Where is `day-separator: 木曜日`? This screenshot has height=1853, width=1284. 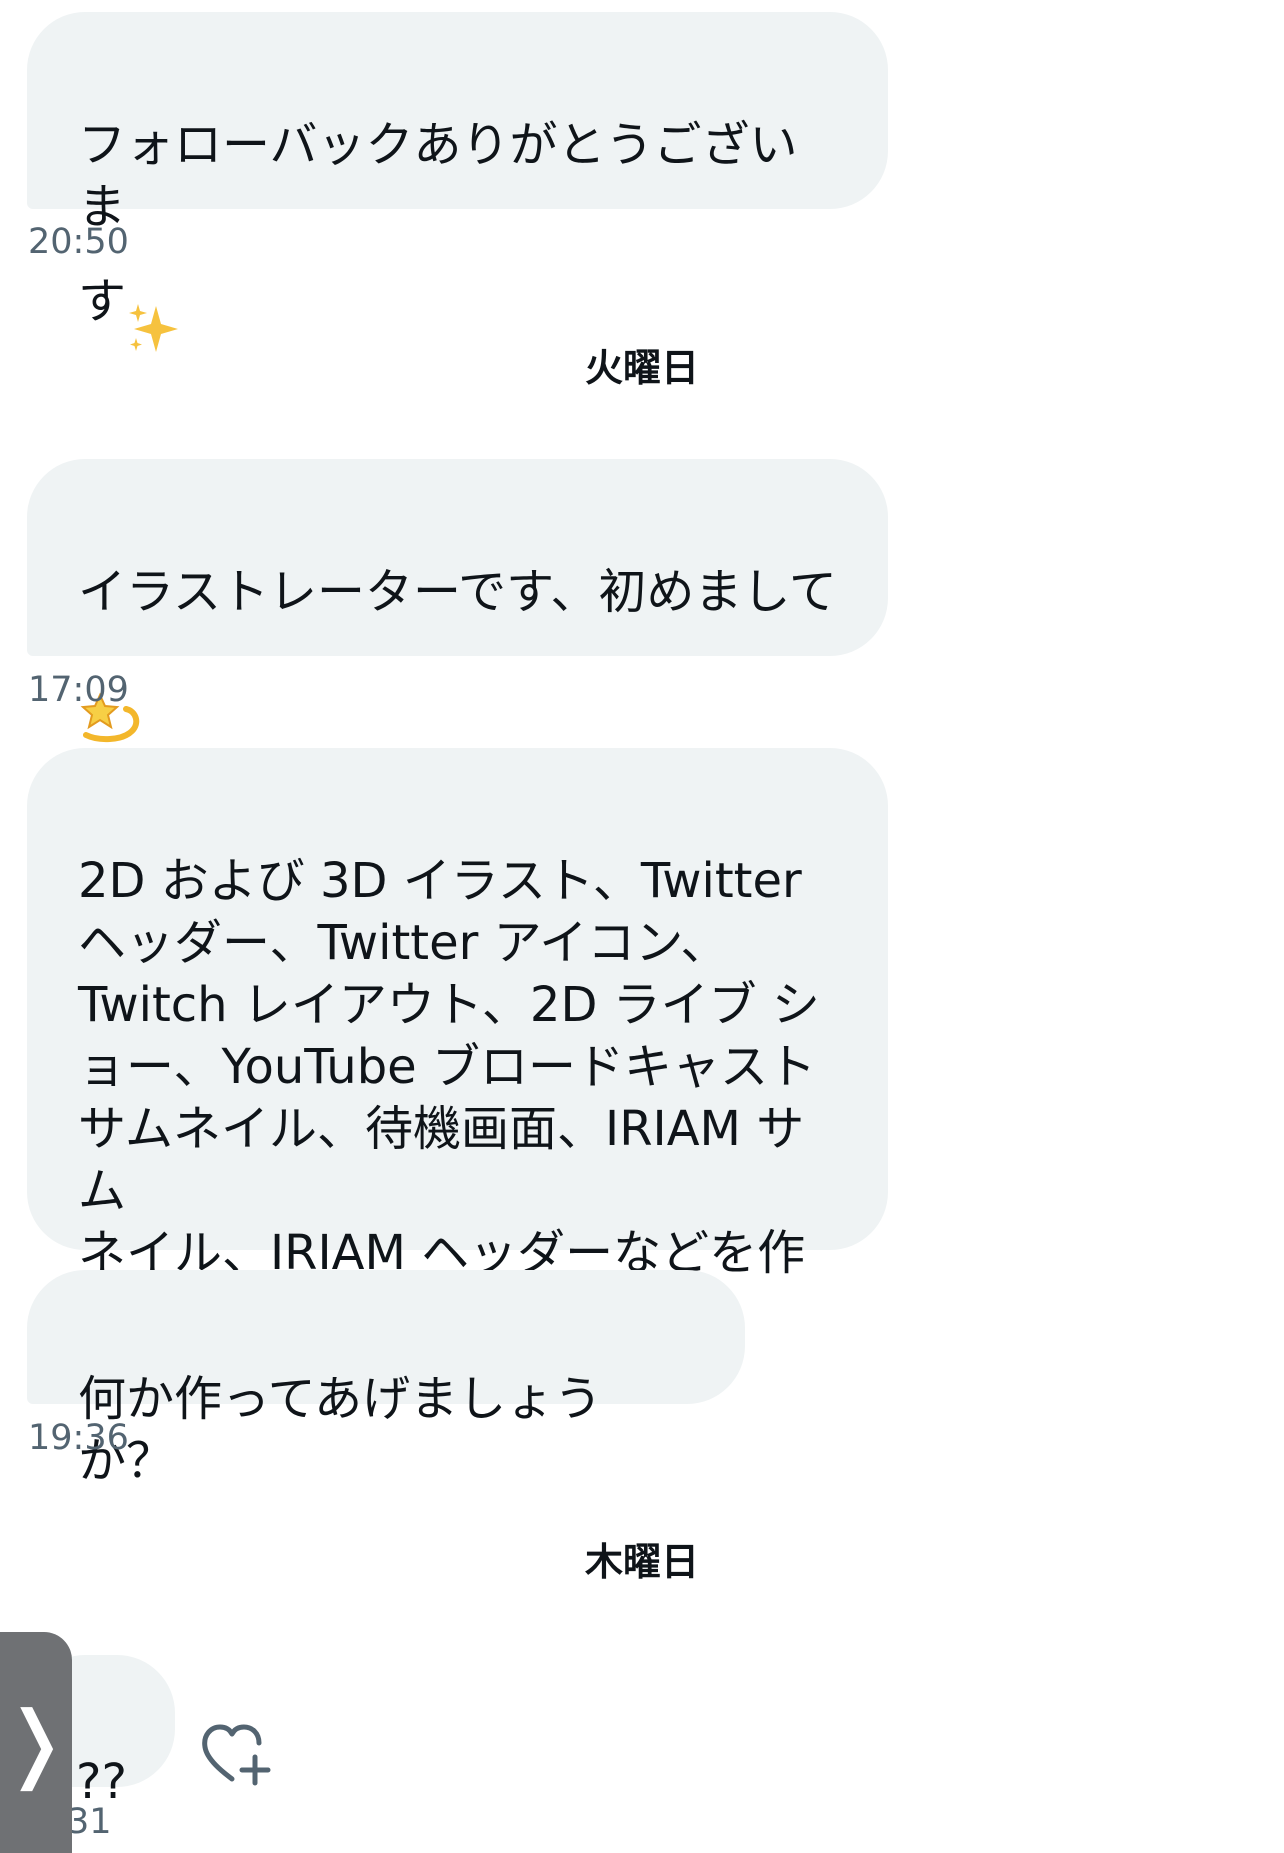 day-separator: 木曜日 is located at coordinates (641, 1562).